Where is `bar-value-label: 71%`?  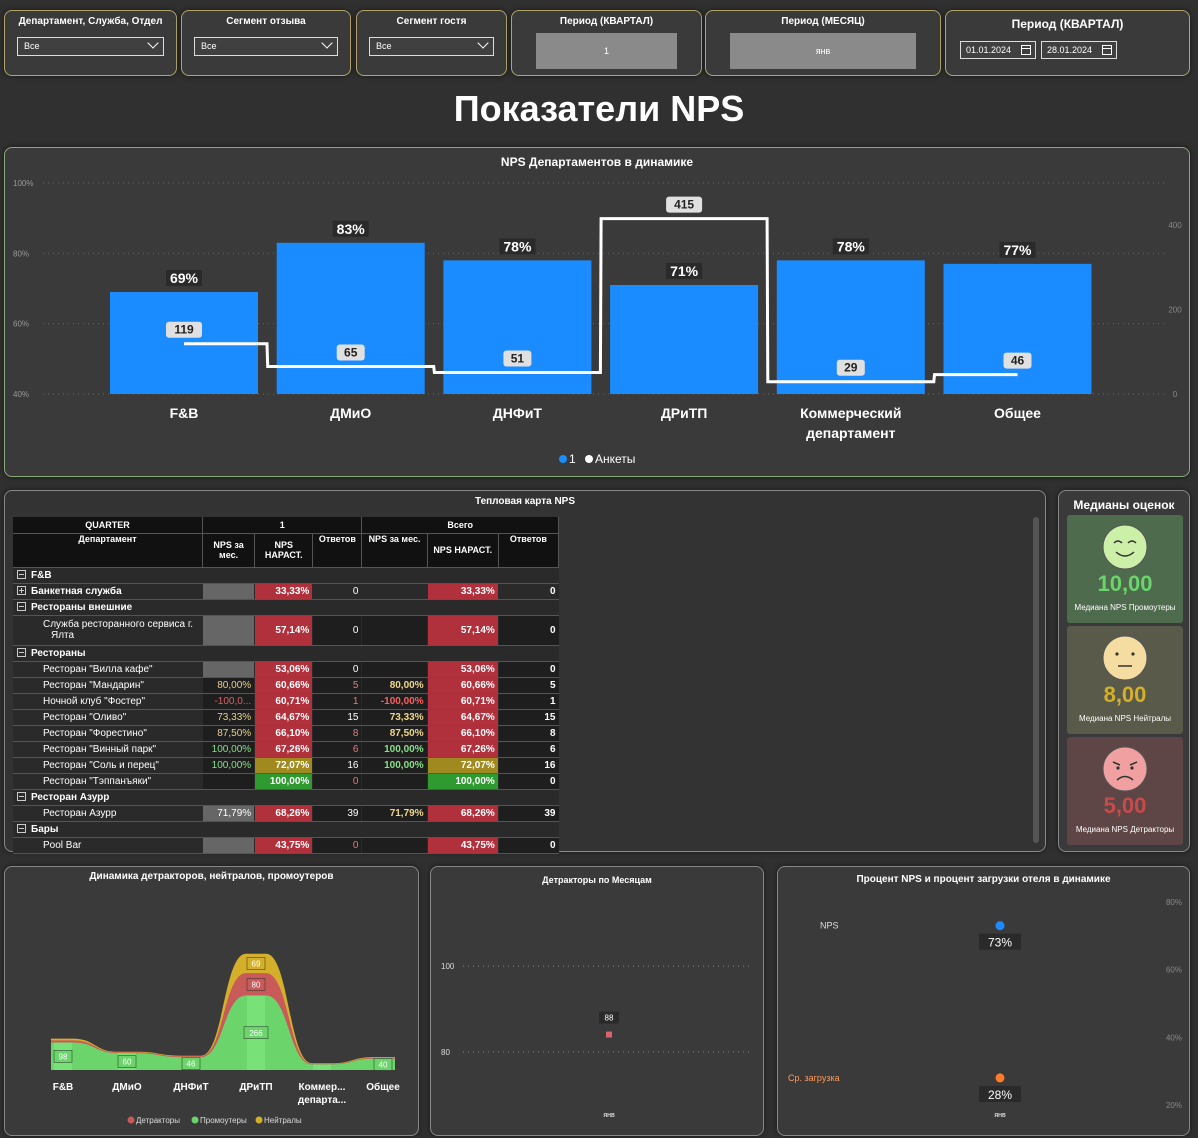
bar-value-label: 71% is located at coordinates (684, 271).